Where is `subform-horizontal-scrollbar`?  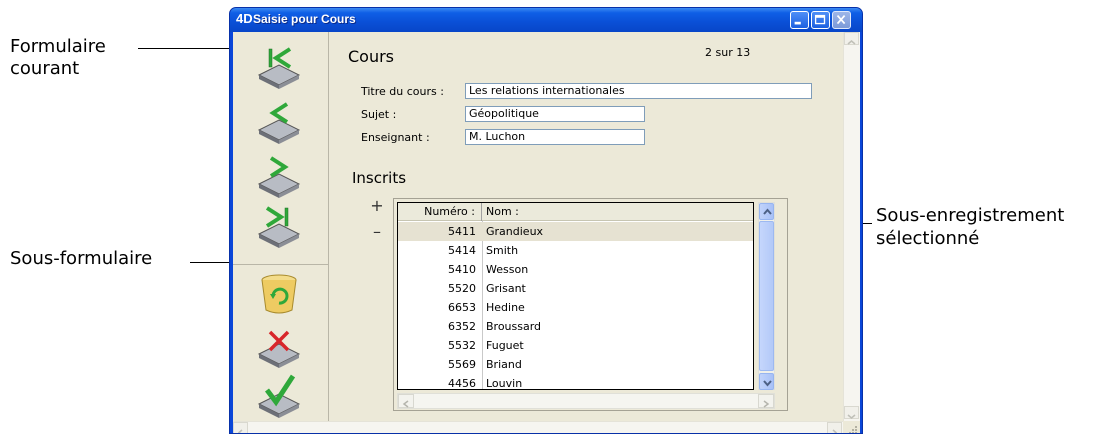
subform-horizontal-scrollbar is located at coordinates (586, 401).